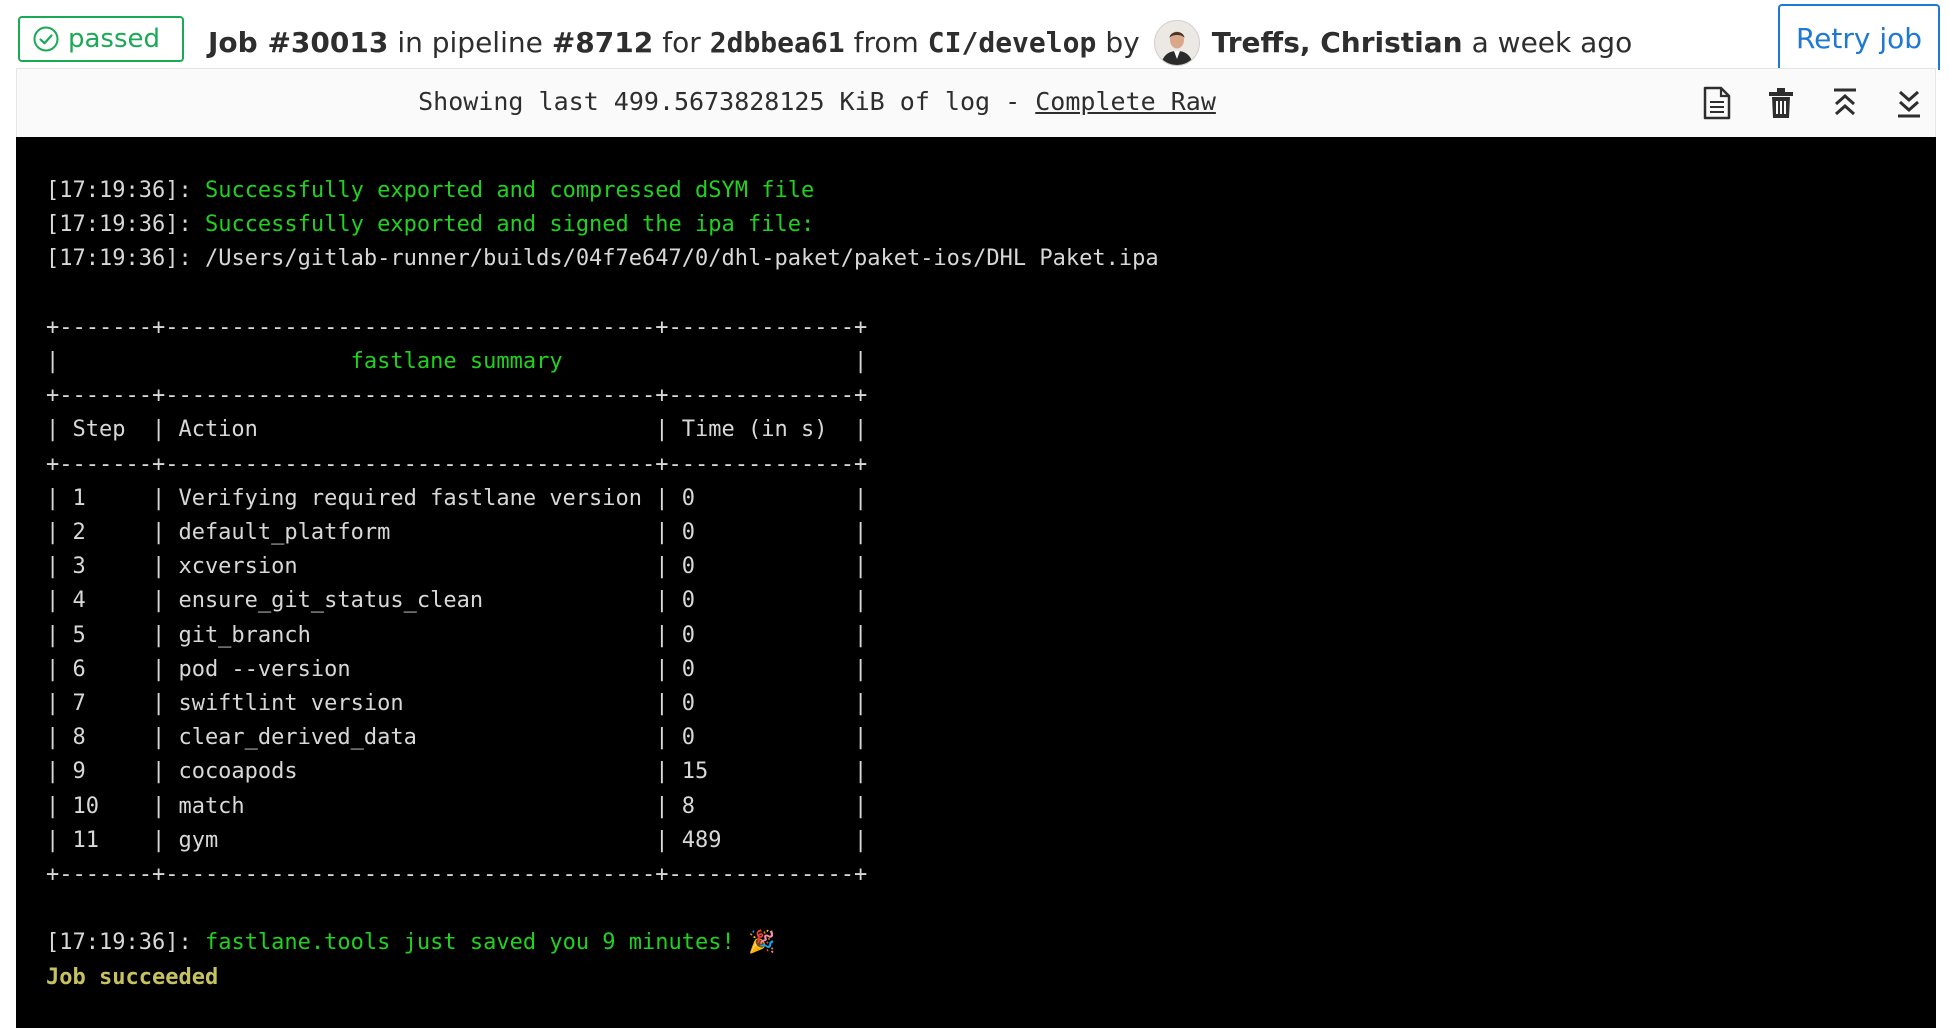 The image size is (1950, 1036). What do you see at coordinates (681, 42) in the screenshot?
I see `for-text: for` at bounding box center [681, 42].